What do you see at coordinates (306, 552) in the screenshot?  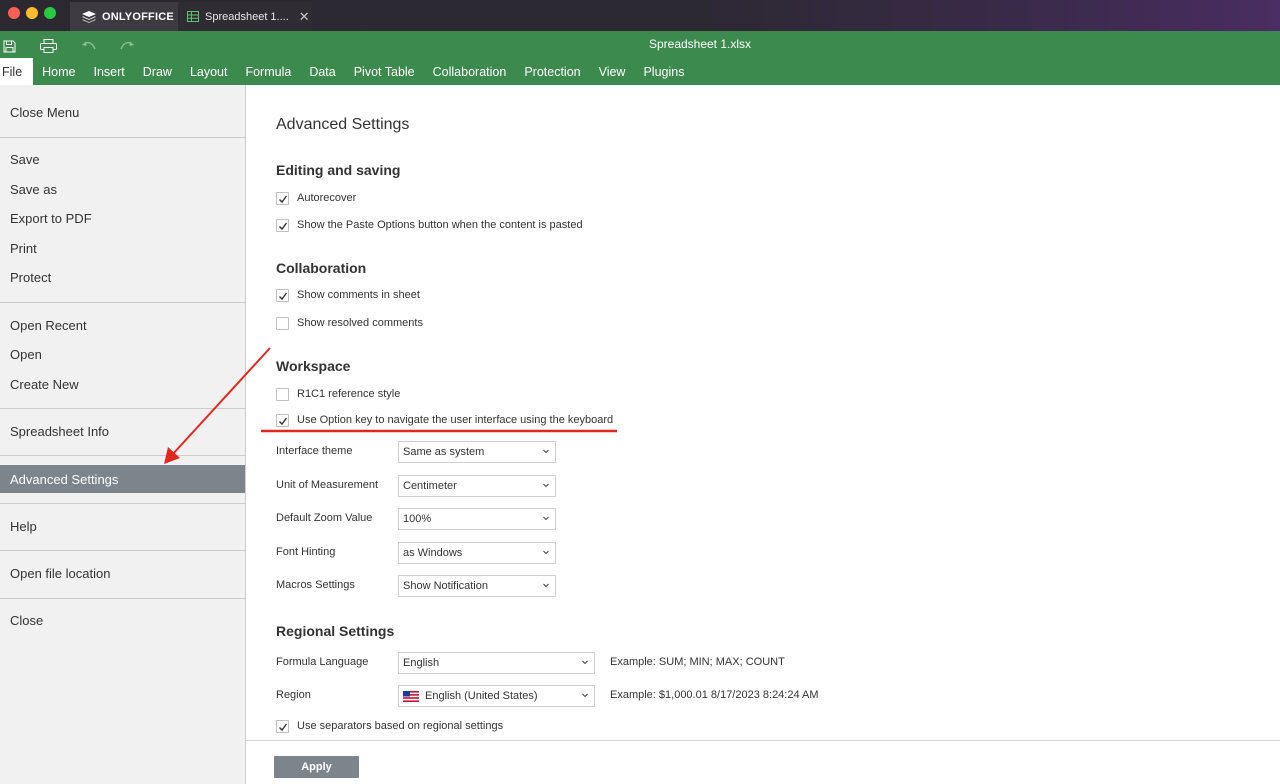 I see `font-hinting-label: Font Hinting` at bounding box center [306, 552].